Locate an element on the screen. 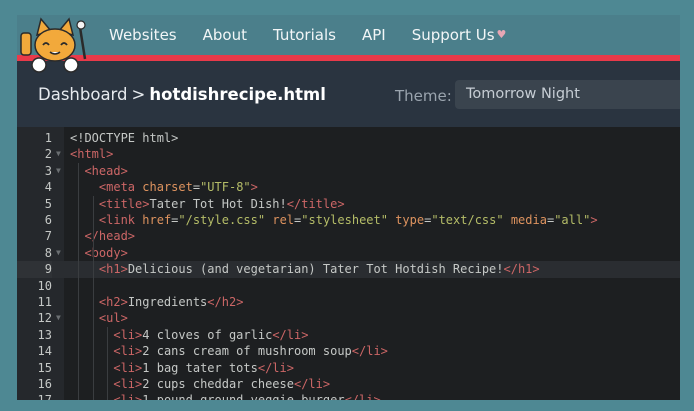 The height and width of the screenshot is (411, 694). code-text: <!DOCTYPE html> is located at coordinates (124, 138).